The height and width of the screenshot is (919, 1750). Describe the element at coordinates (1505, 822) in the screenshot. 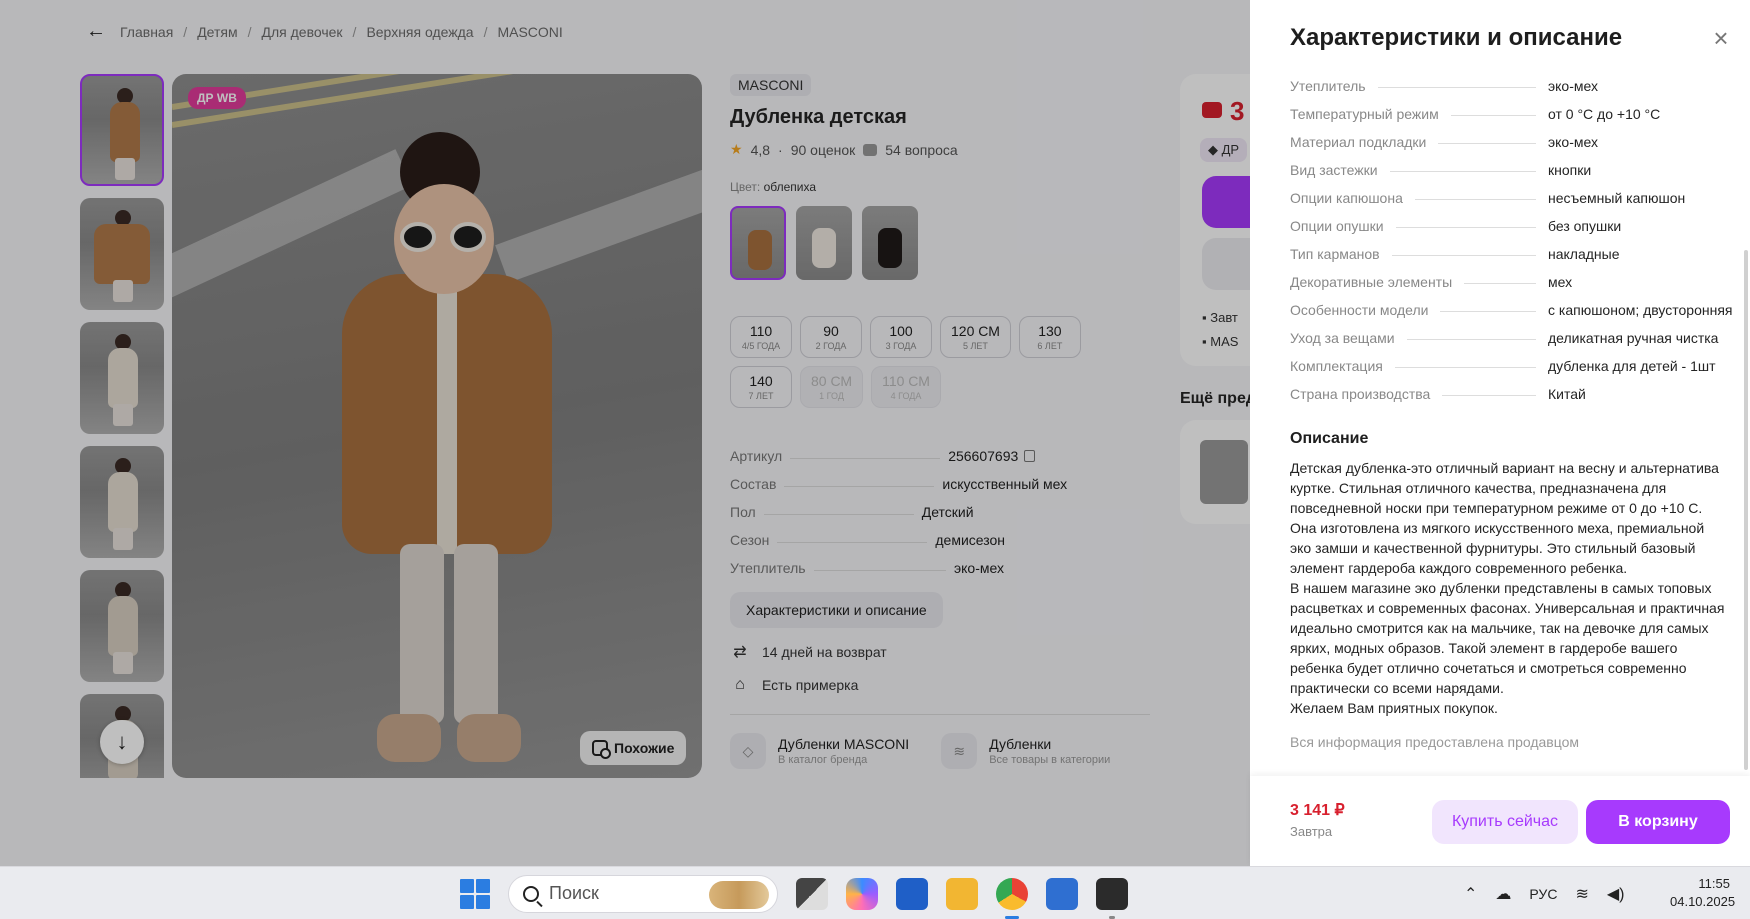

I see `buy-now-button: Купить сейчас` at that location.